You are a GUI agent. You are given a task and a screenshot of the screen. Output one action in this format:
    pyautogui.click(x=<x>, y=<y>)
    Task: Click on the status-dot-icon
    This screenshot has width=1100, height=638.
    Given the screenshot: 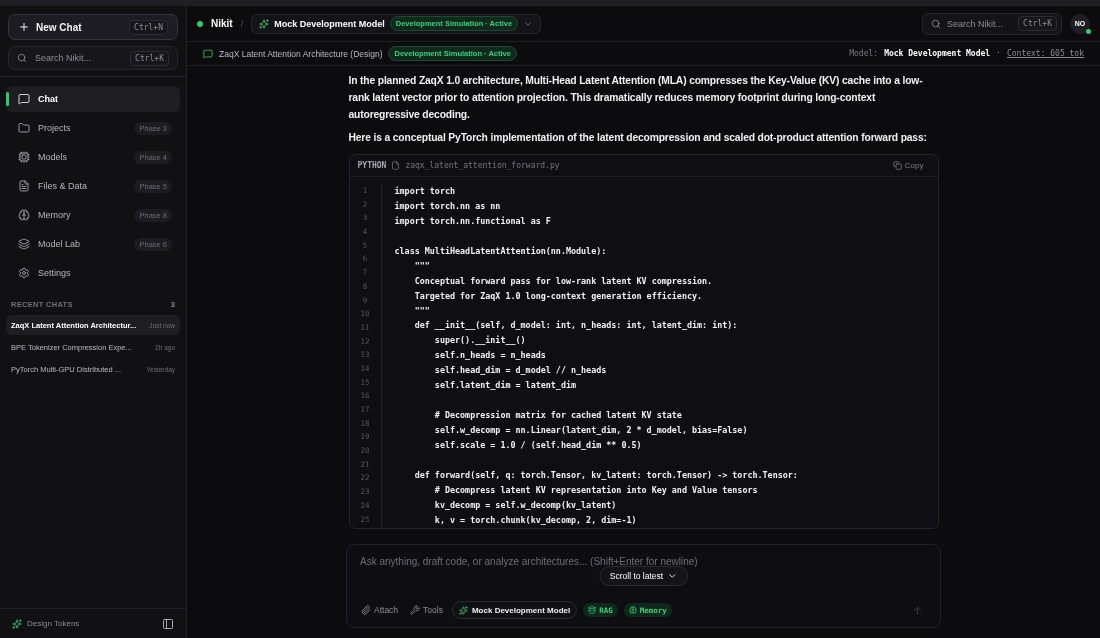 What is the action you would take?
    pyautogui.click(x=200, y=23)
    